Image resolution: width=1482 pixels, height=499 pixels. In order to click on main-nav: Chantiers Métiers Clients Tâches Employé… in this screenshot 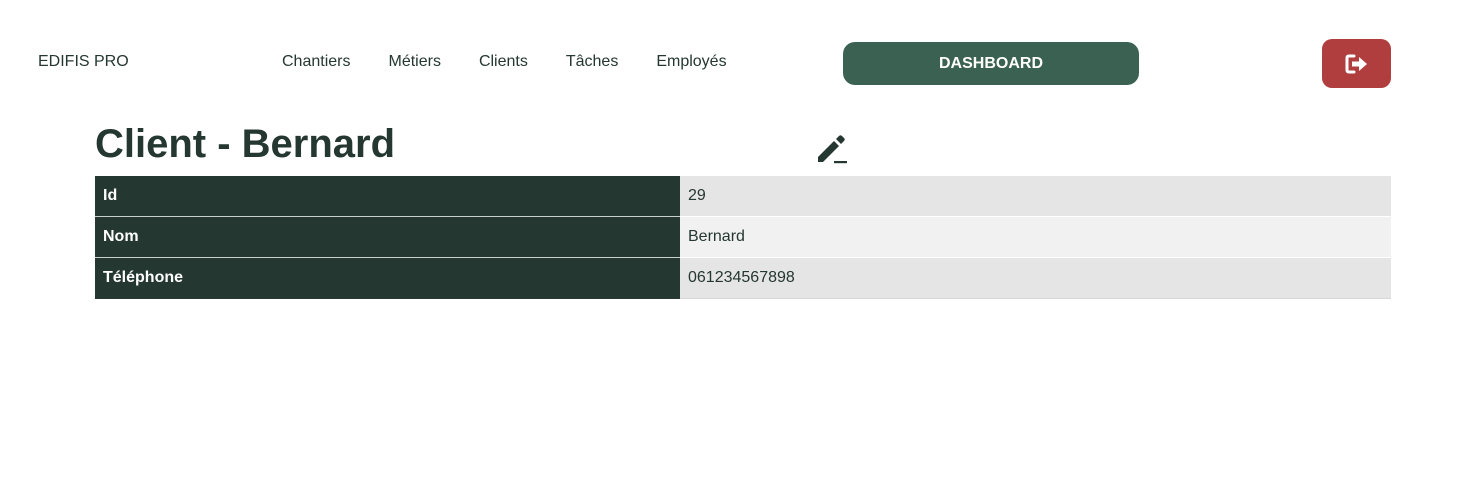, I will do `click(523, 62)`.